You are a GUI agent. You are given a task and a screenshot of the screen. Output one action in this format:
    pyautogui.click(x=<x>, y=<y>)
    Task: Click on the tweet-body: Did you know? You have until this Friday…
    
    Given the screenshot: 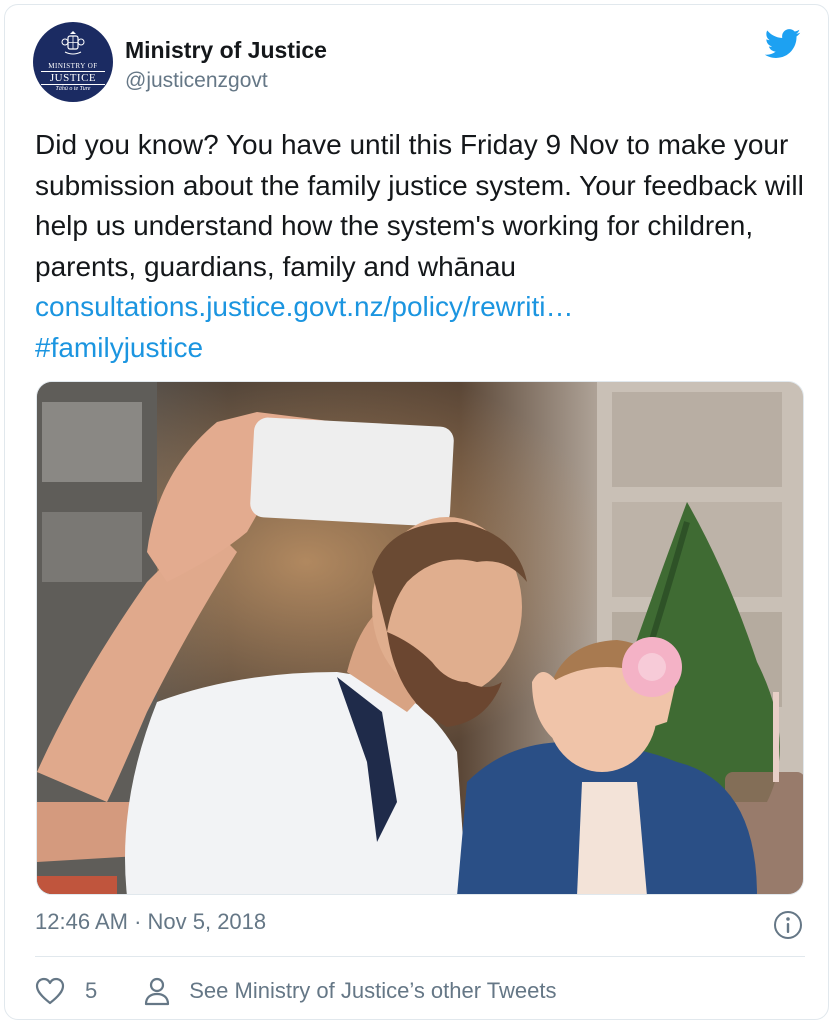 What is the action you would take?
    pyautogui.click(x=419, y=205)
    